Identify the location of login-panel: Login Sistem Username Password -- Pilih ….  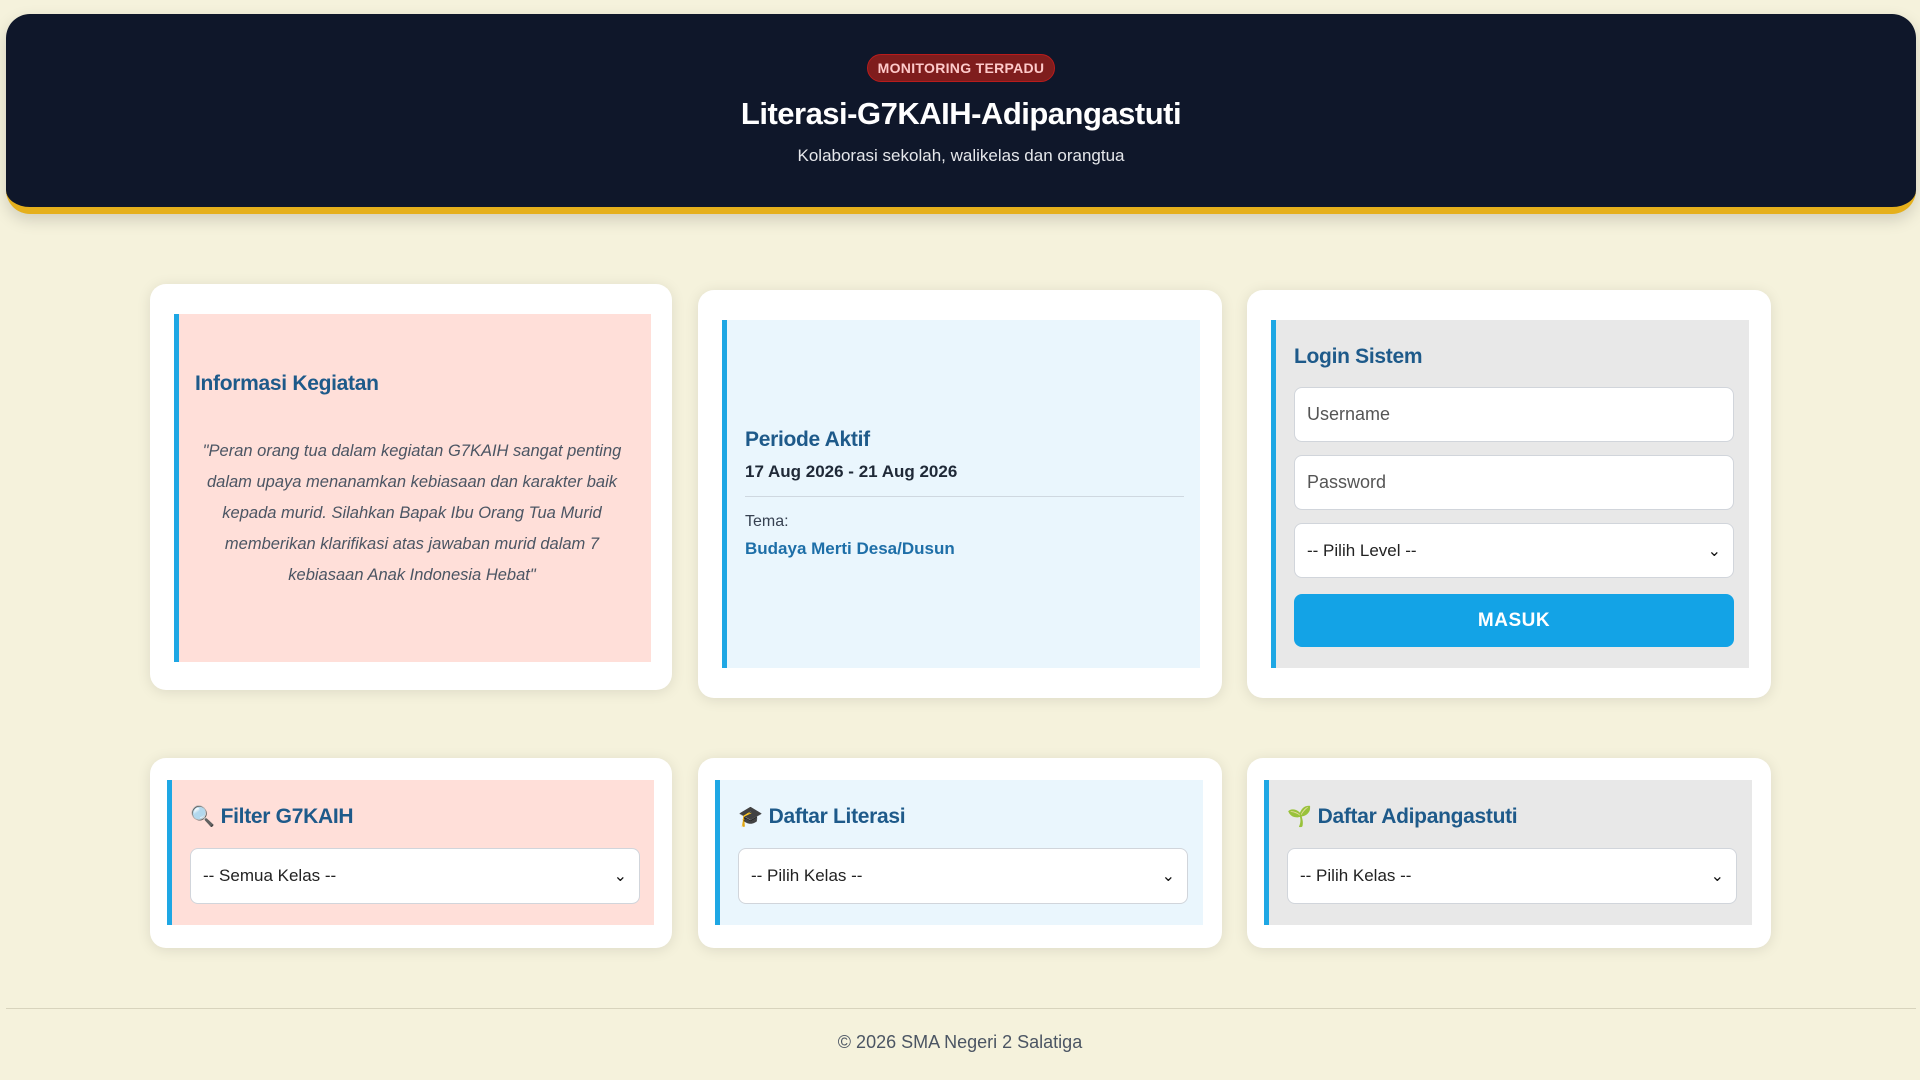
(1510, 494).